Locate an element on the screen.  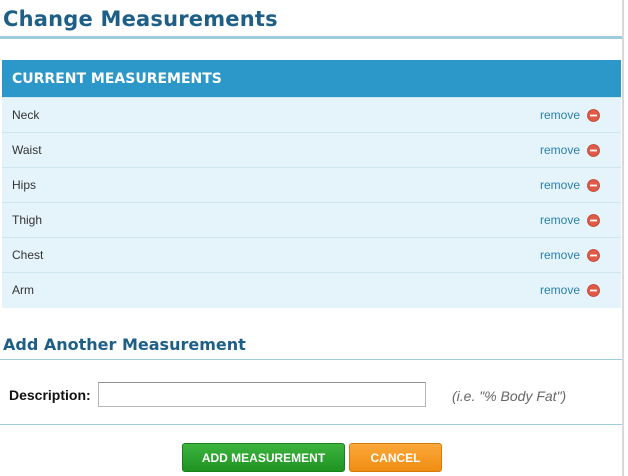
remove-waist-button: remove is located at coordinates (570, 150).